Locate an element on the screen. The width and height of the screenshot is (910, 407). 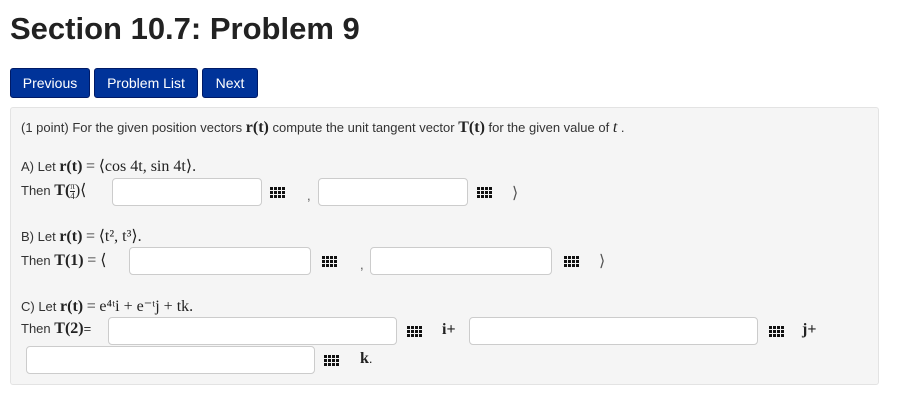
answer-c-k-input is located at coordinates (170, 360).